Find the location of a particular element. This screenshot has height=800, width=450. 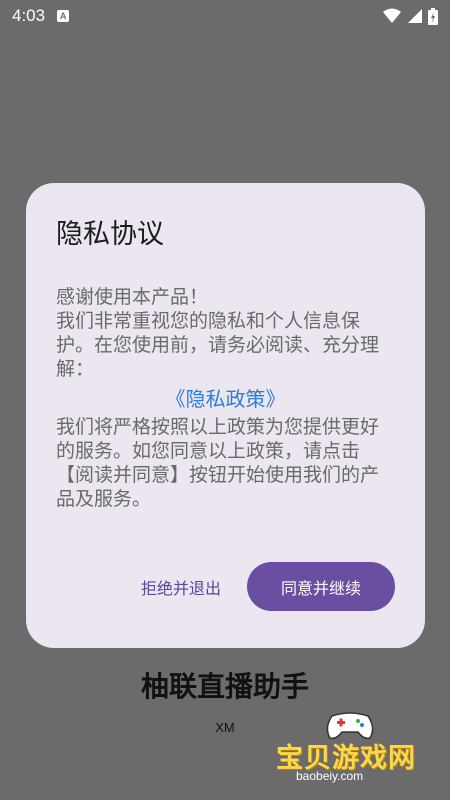

watermark: 宝贝游戏网 baobeiy.com is located at coordinates (351, 745).